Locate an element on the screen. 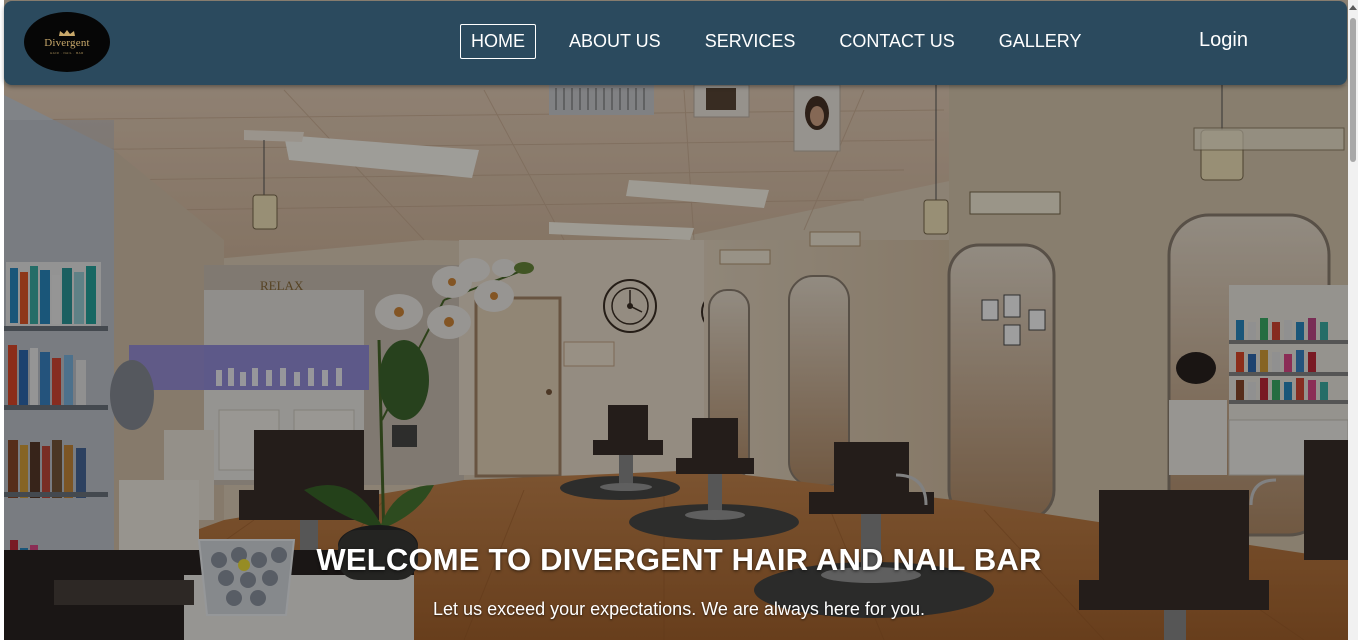  logo-tagline: HAIR · NAIL · BAR is located at coordinates (67, 52).